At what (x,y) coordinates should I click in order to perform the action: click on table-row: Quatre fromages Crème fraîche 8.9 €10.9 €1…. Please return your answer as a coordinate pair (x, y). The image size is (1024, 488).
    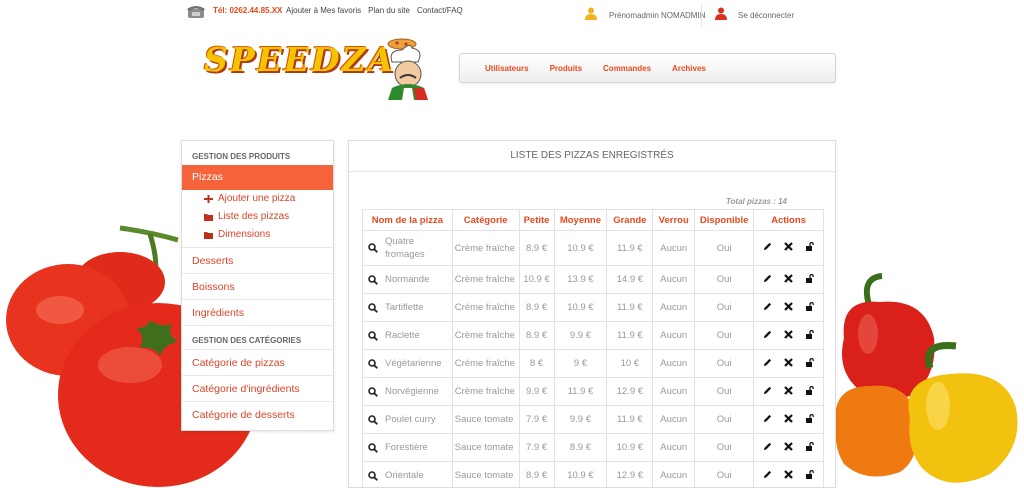
    Looking at the image, I should click on (593, 248).